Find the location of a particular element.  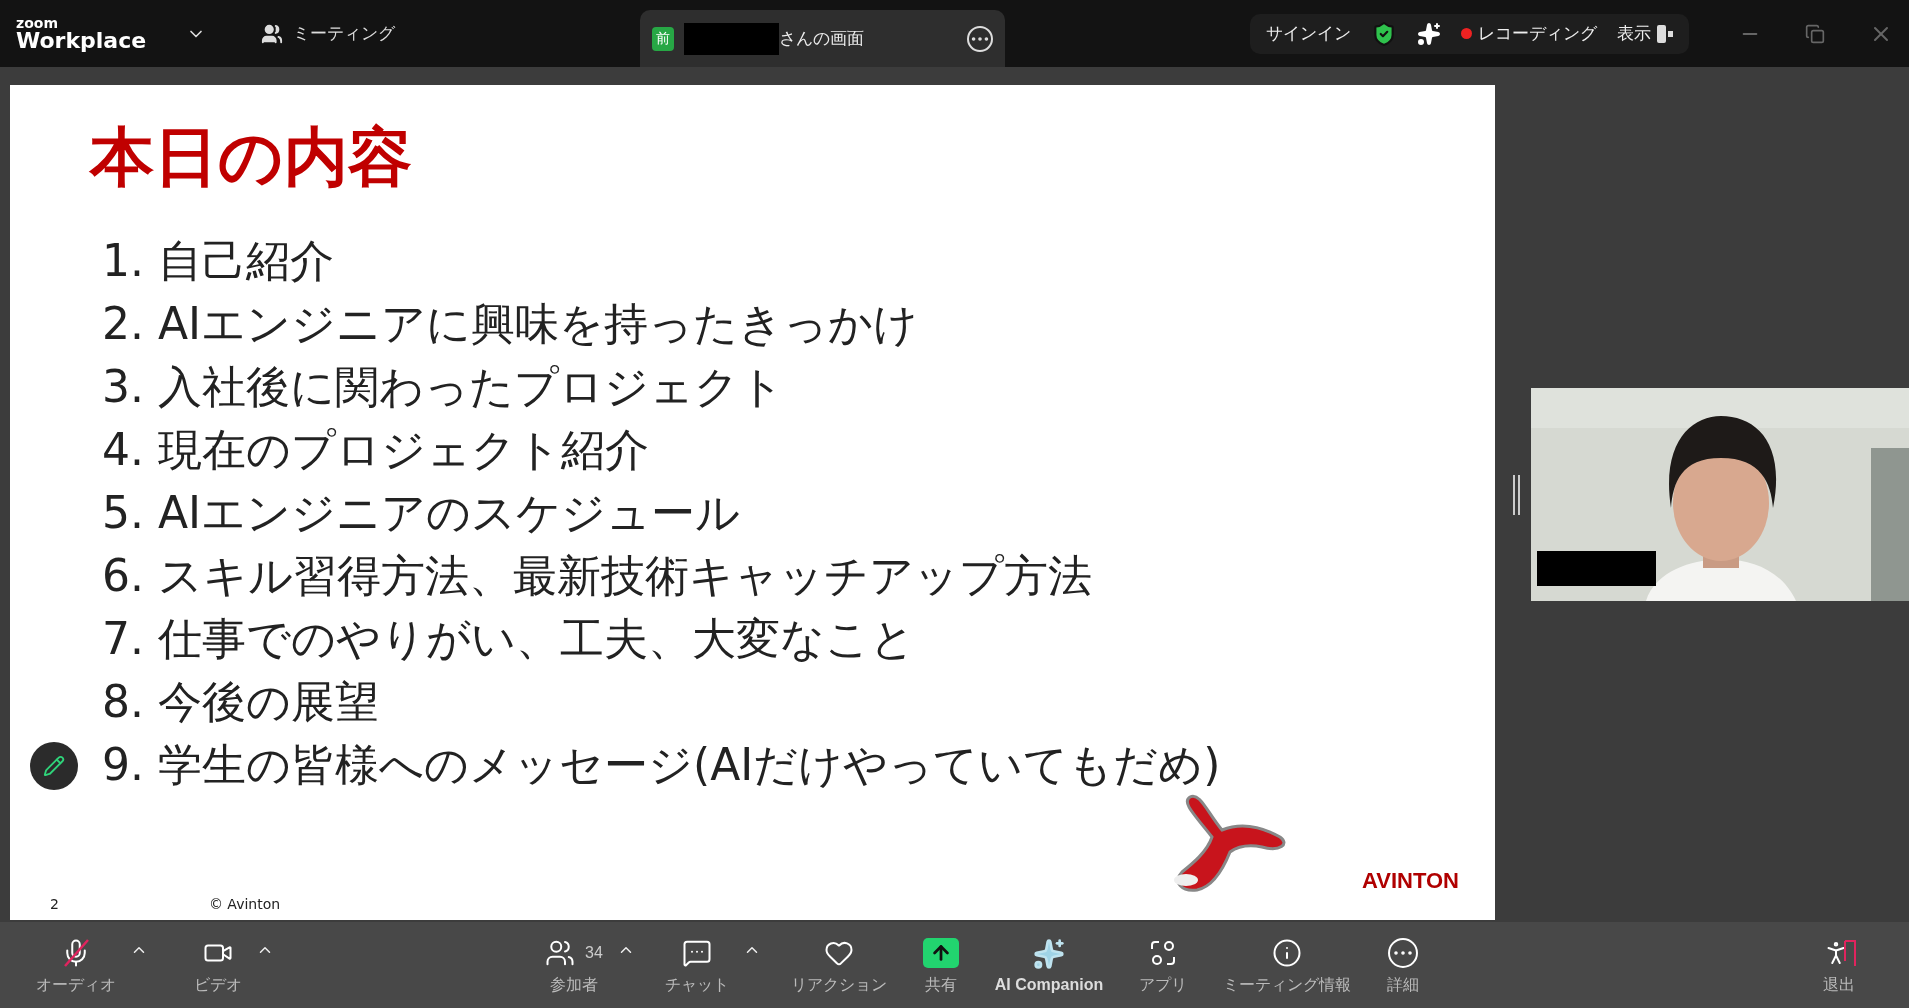

participants-button: 34 参加者 is located at coordinates (574, 965).